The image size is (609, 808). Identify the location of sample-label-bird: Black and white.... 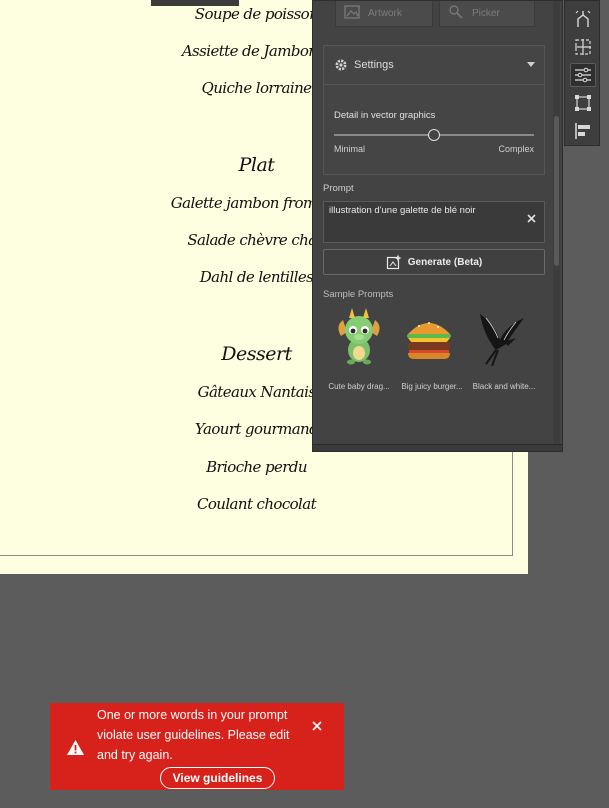
(504, 386).